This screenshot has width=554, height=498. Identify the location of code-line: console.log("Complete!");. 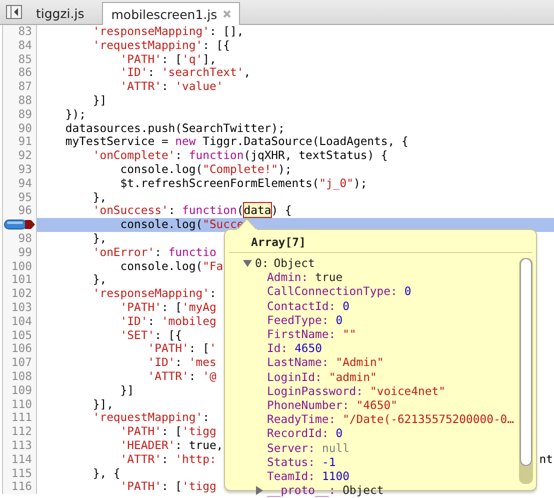
(205, 169).